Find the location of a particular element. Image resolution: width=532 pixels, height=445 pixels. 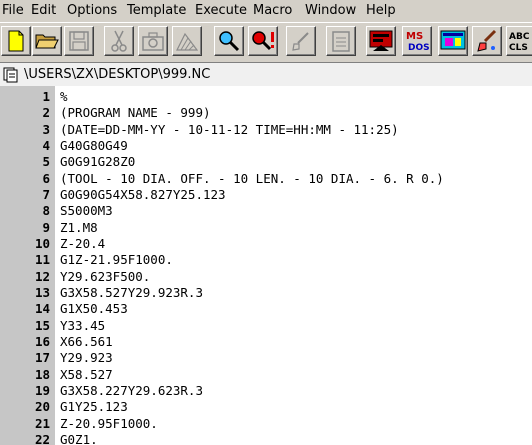

line-number: 4 is located at coordinates (46, 145).